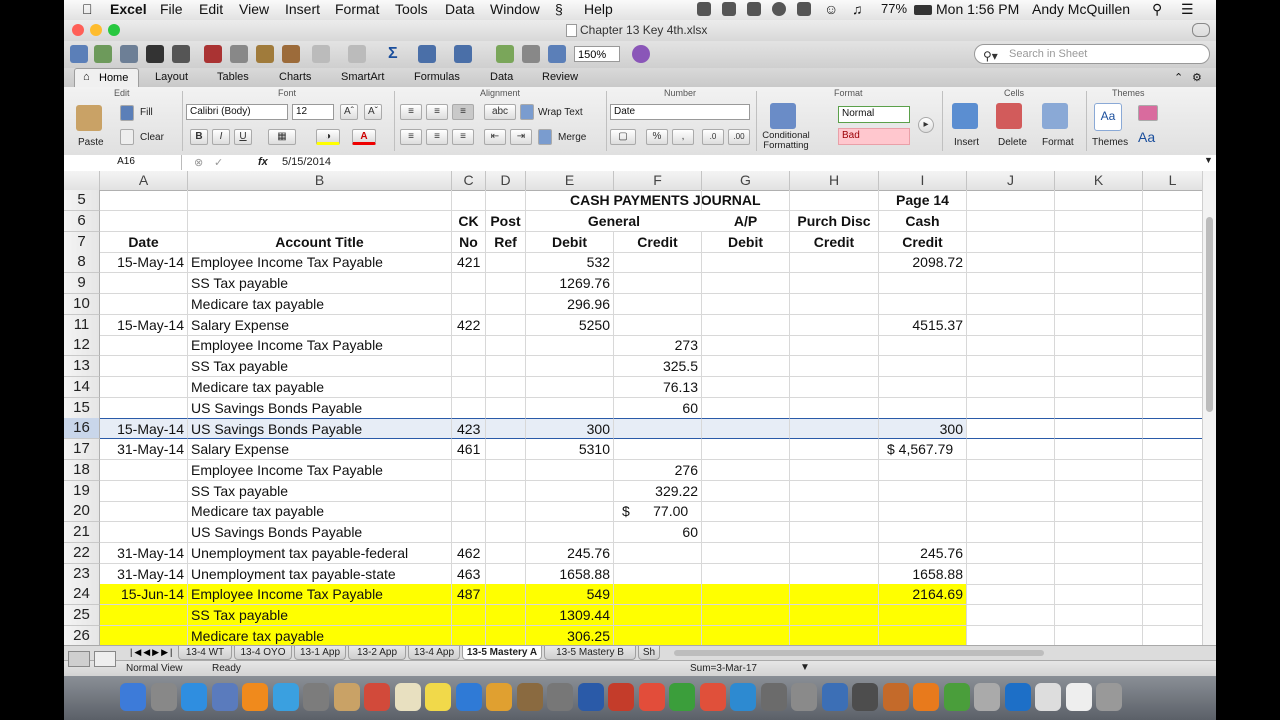 The width and height of the screenshot is (1280, 720). What do you see at coordinates (1109, 697) in the screenshot?
I see `trash-icon` at bounding box center [1109, 697].